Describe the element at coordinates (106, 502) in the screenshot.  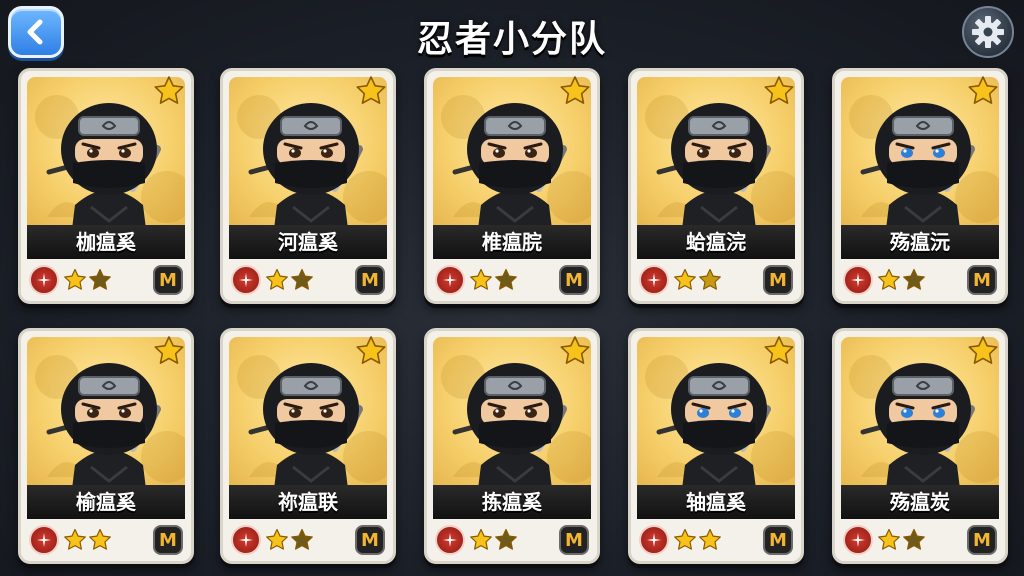
I see `ninja-name: 榆瘟奚` at that location.